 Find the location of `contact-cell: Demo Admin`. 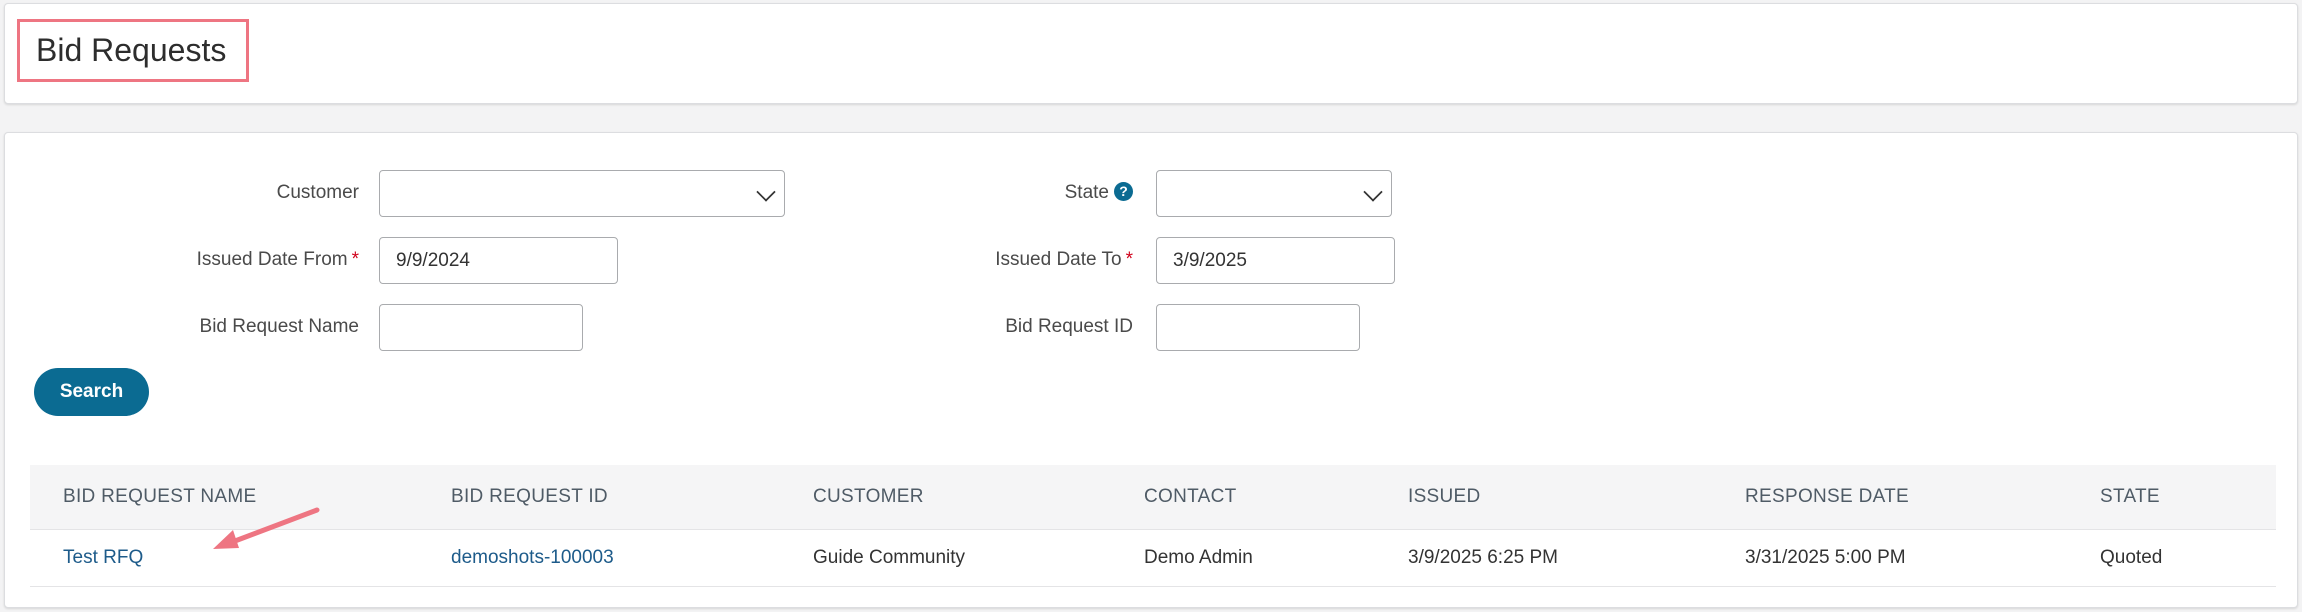

contact-cell: Demo Admin is located at coordinates (1198, 557).